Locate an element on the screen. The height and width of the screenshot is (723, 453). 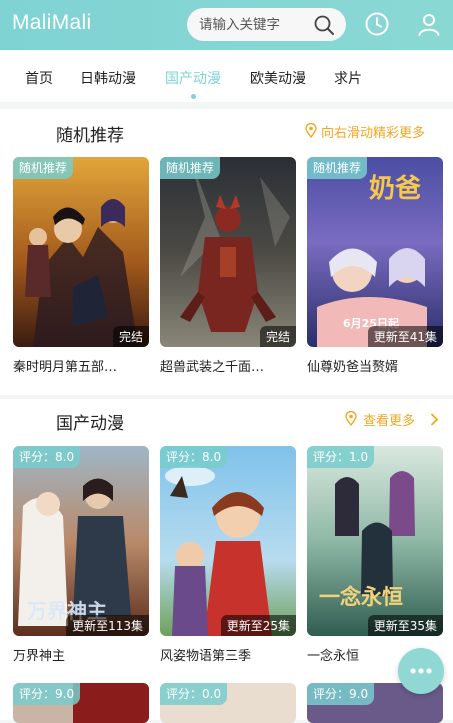
chevron-right-icon is located at coordinates (434, 419).